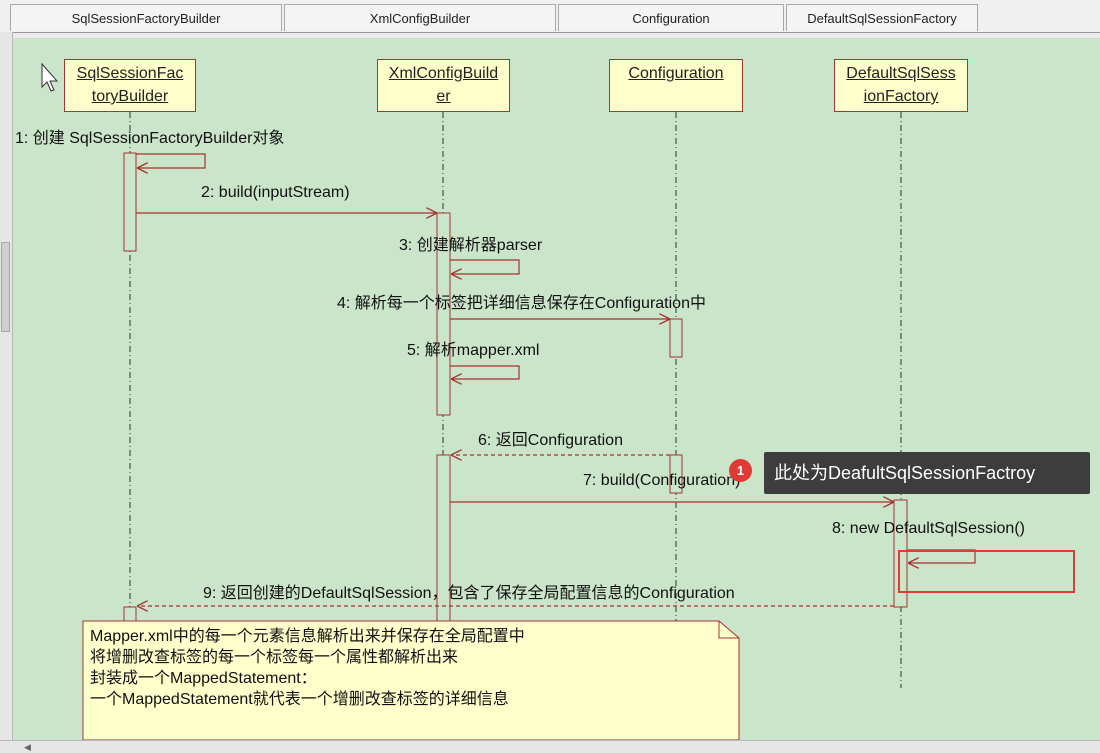  I want to click on message-label-2: 2: build(inputStream), so click(275, 192).